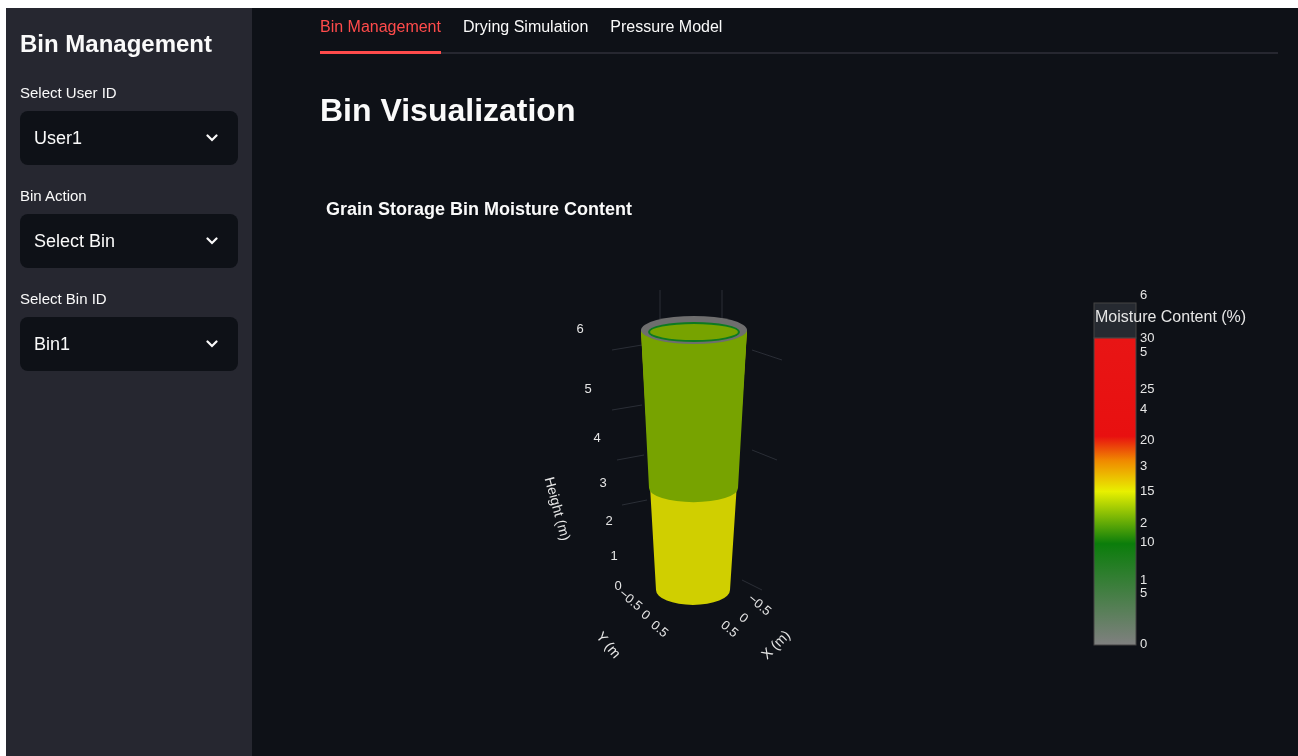 This screenshot has height=756, width=1298. Describe the element at coordinates (609, 645) in the screenshot. I see `axis-title: Y (m` at that location.